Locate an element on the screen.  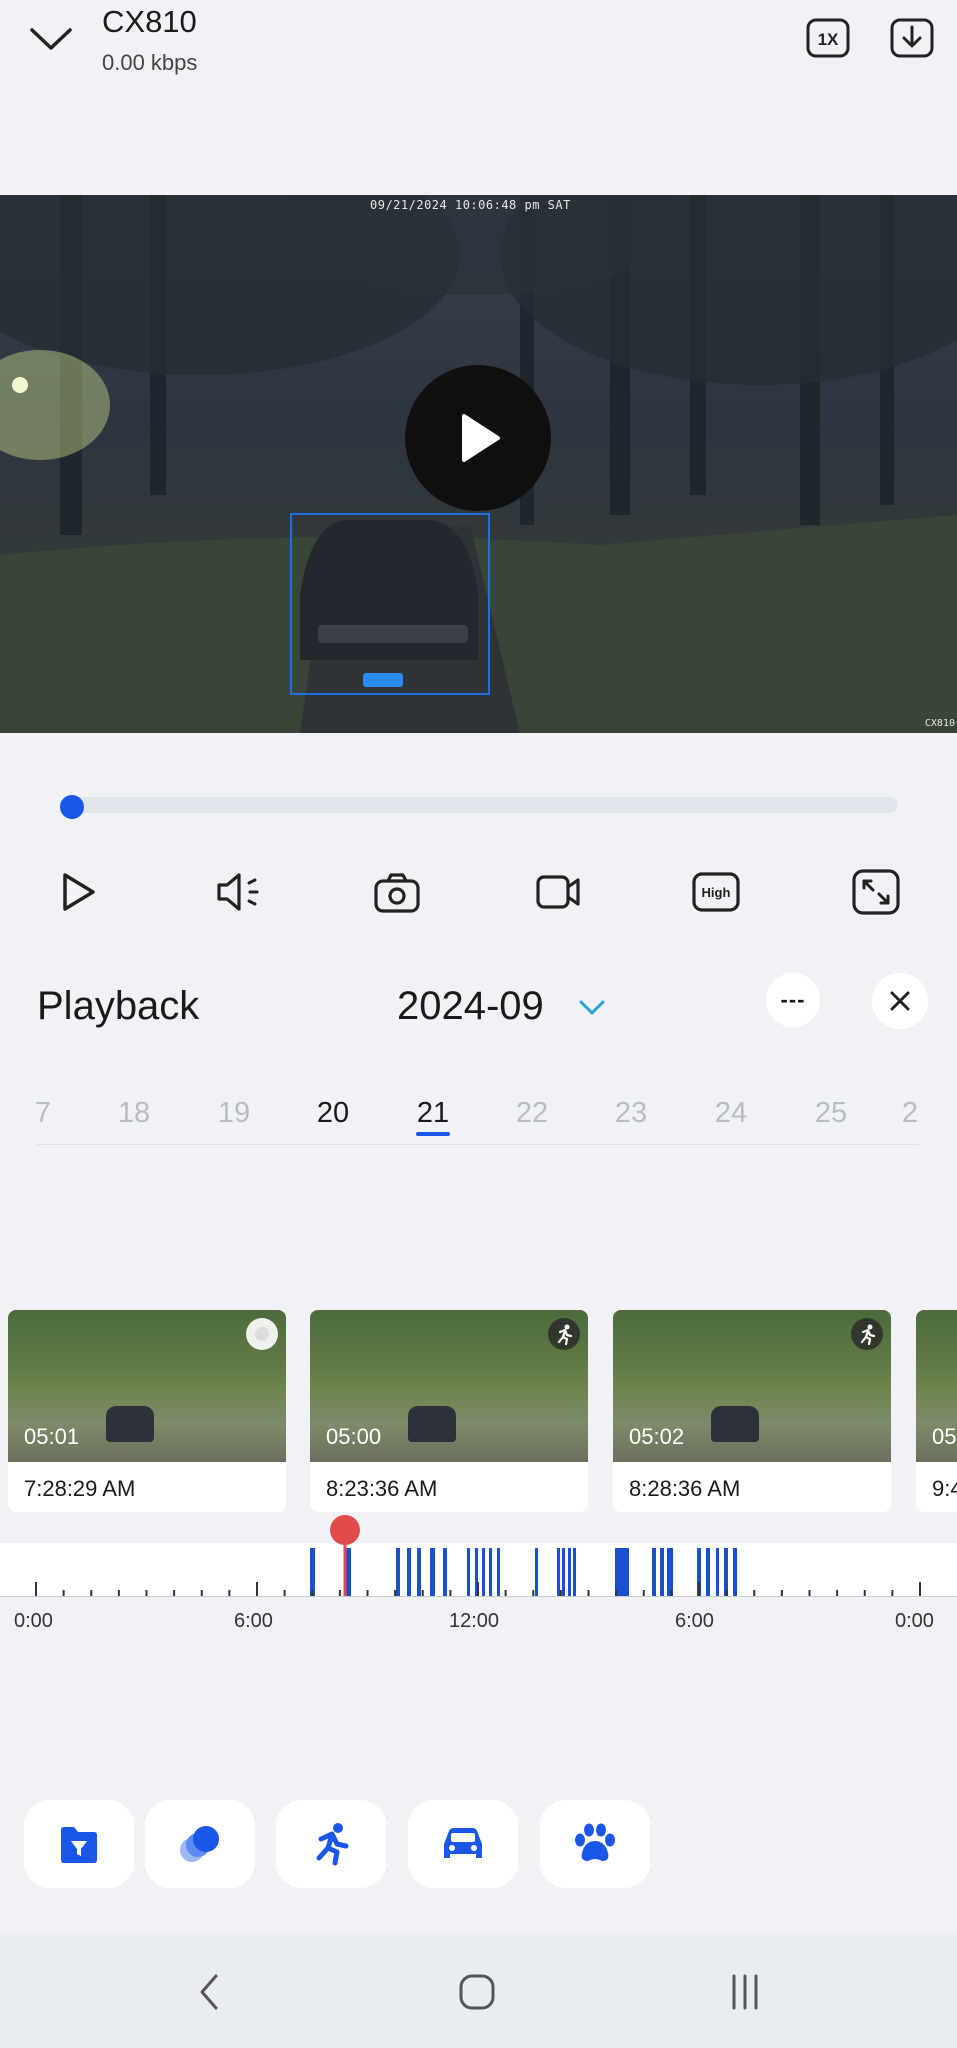
cloud-icon is located at coordinates (262, 1334).